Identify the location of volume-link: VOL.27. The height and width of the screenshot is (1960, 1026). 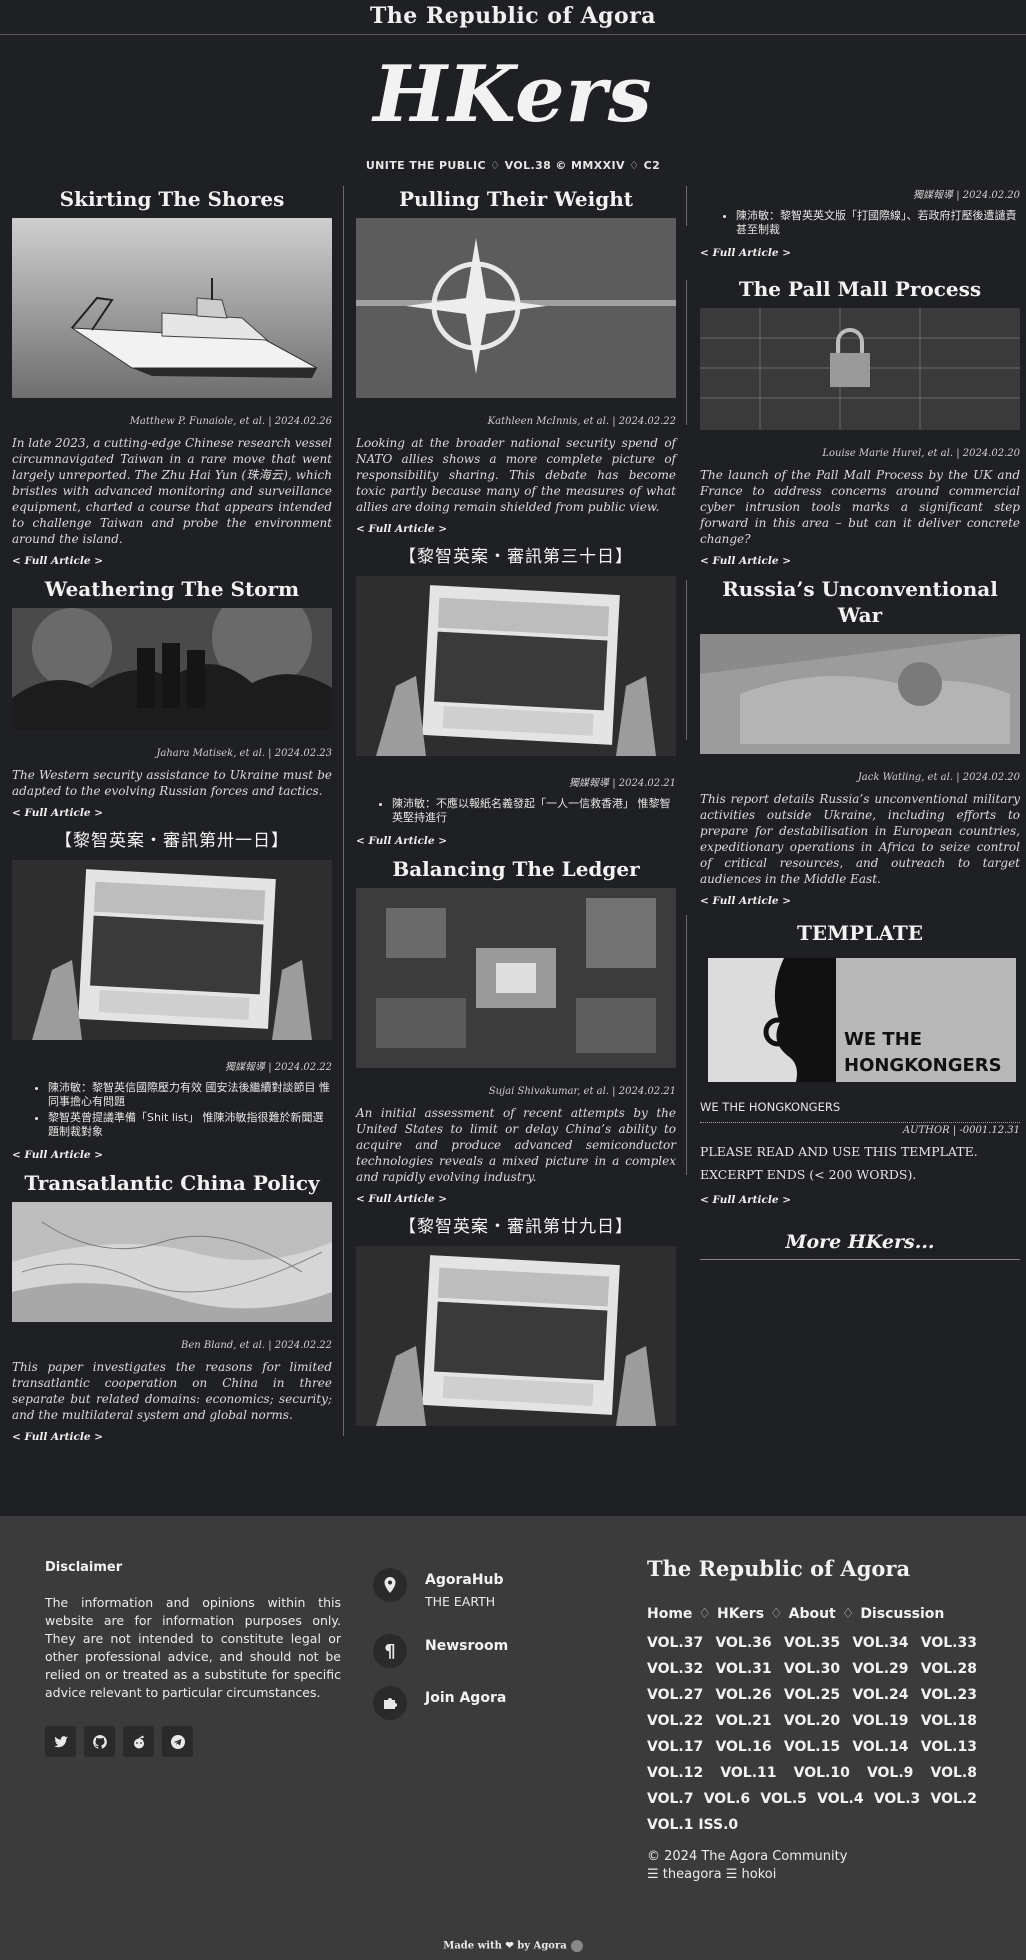
(675, 1695).